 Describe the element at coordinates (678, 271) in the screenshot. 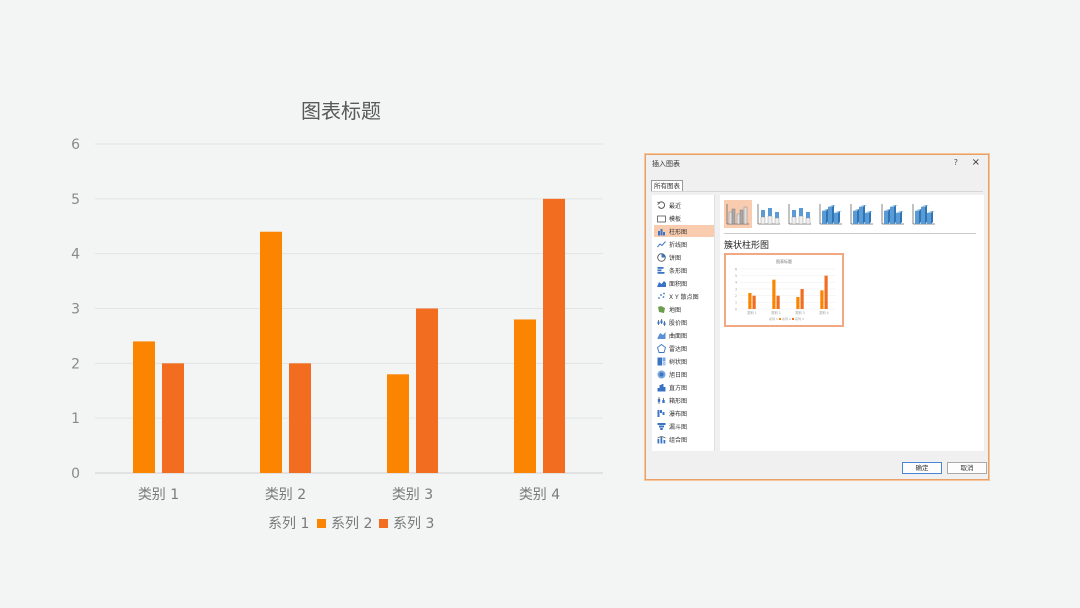

I see `sidebar-item-label: 条形图` at that location.